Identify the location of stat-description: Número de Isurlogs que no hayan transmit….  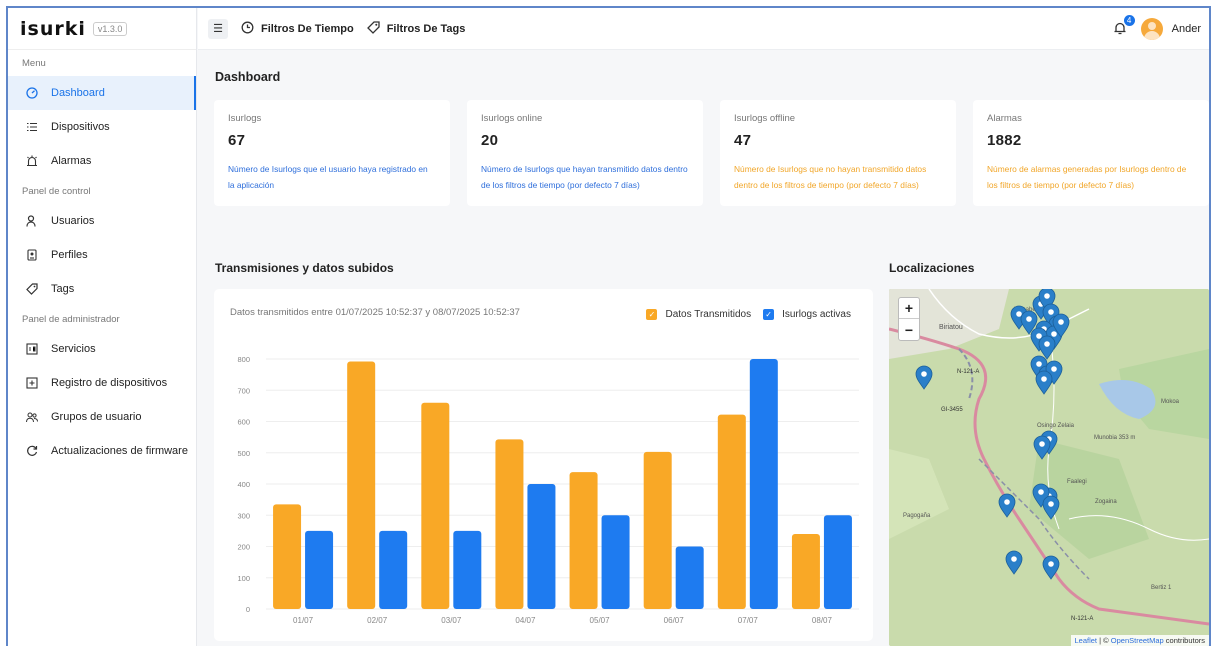
(830, 177).